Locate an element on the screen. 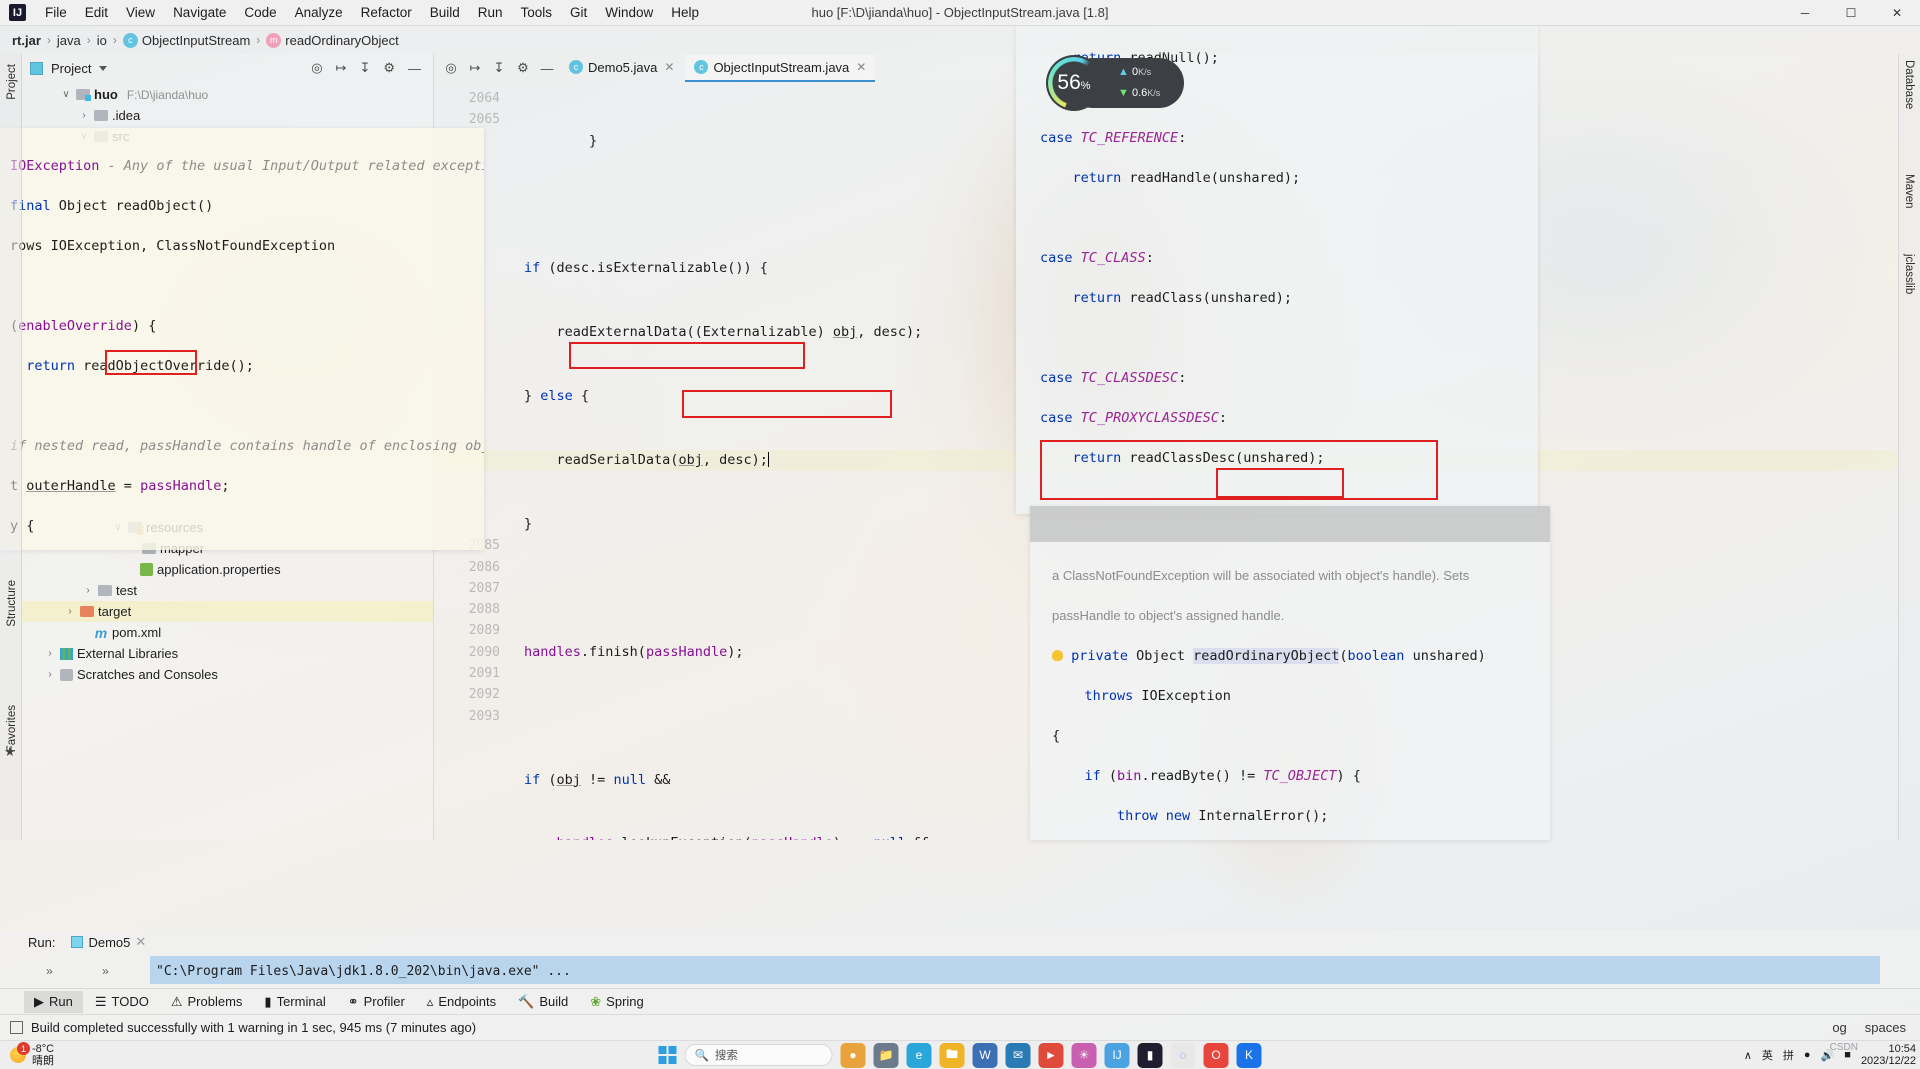 Image resolution: width=1920 pixels, height=1069 pixels. menu-item-run: Run is located at coordinates (490, 12).